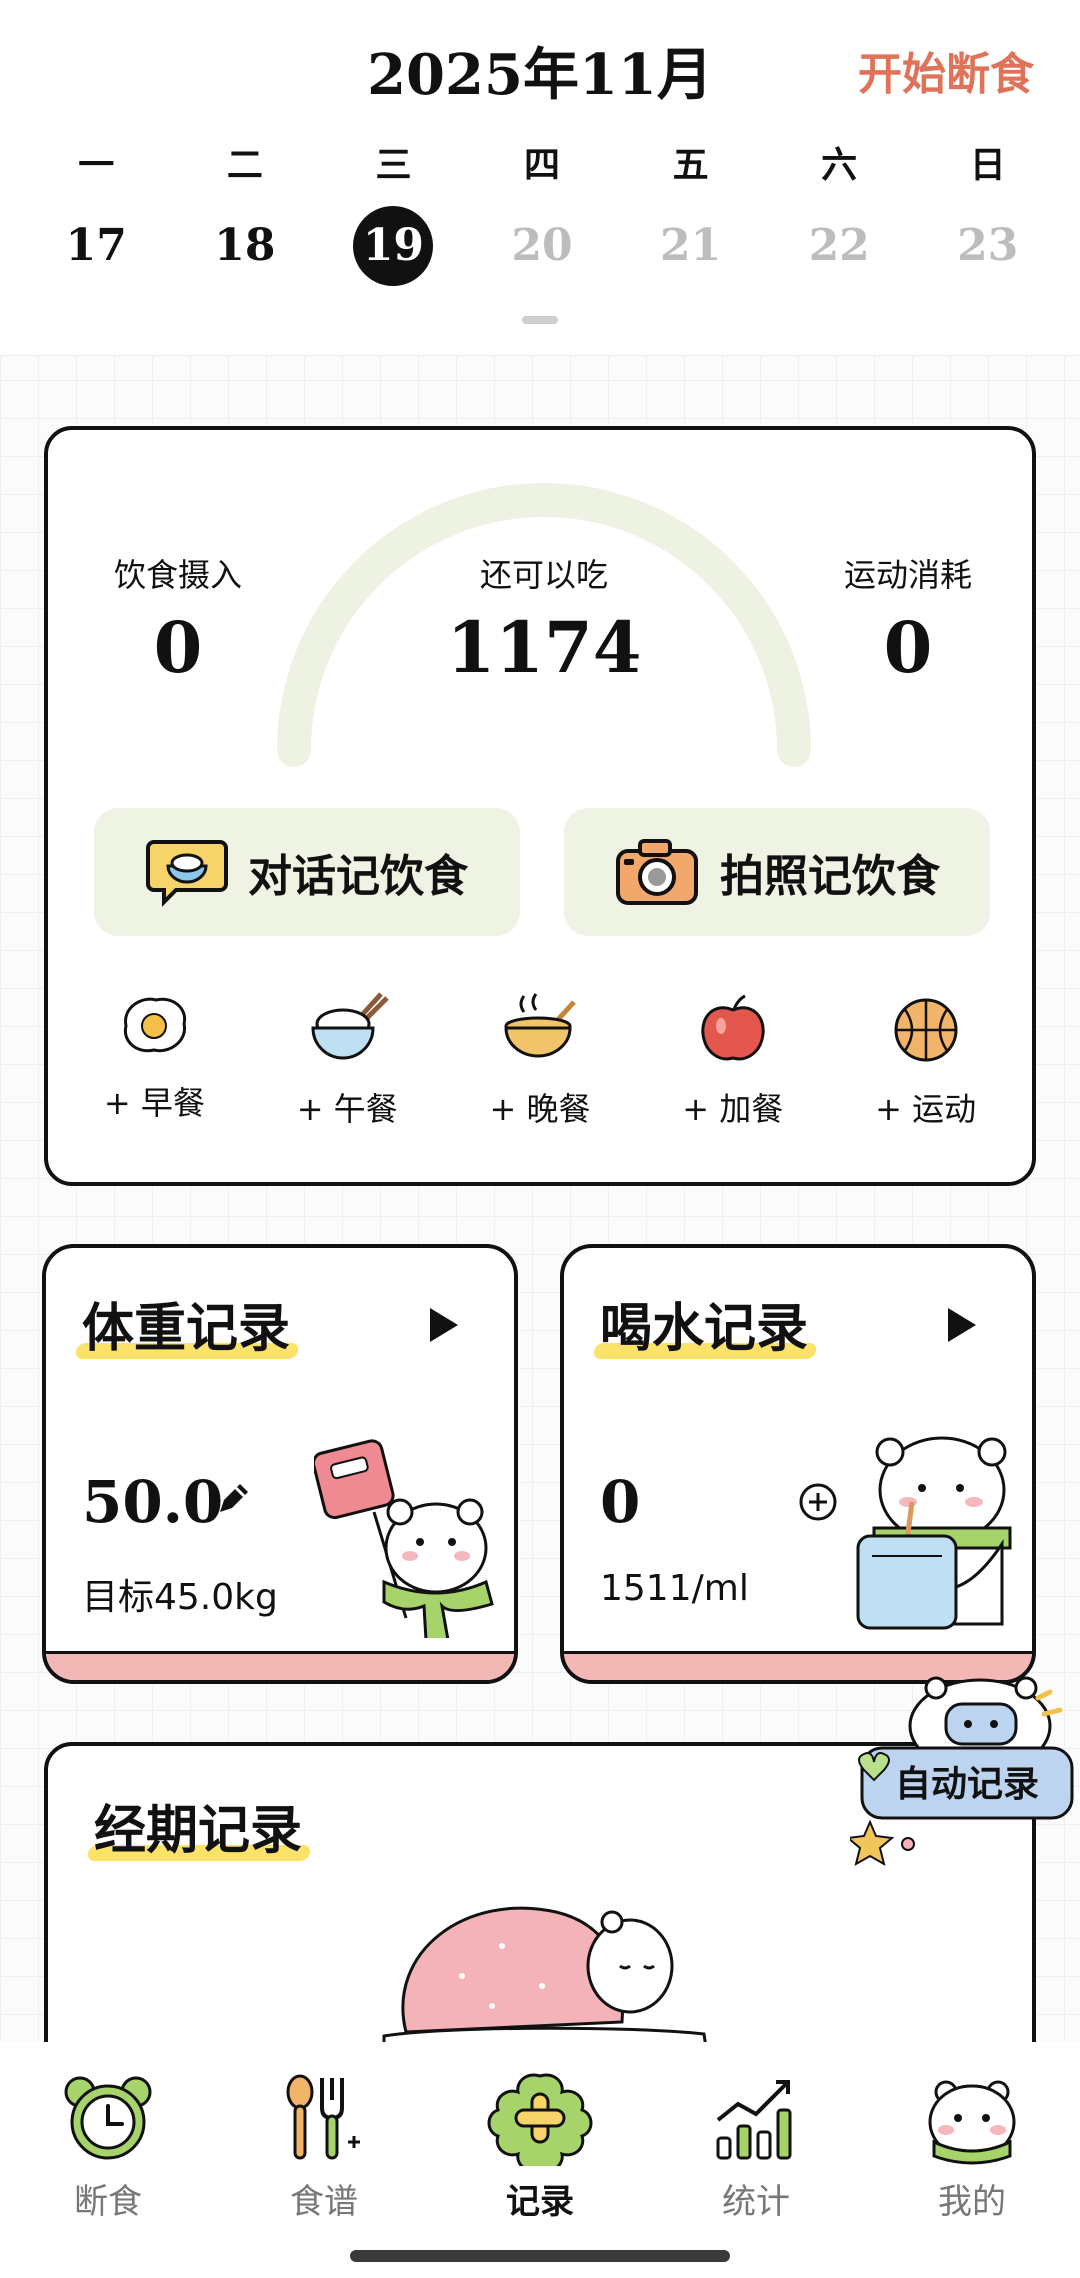 The height and width of the screenshot is (2278, 1080). I want to click on nav-fasting: 断食, so click(108, 2174).